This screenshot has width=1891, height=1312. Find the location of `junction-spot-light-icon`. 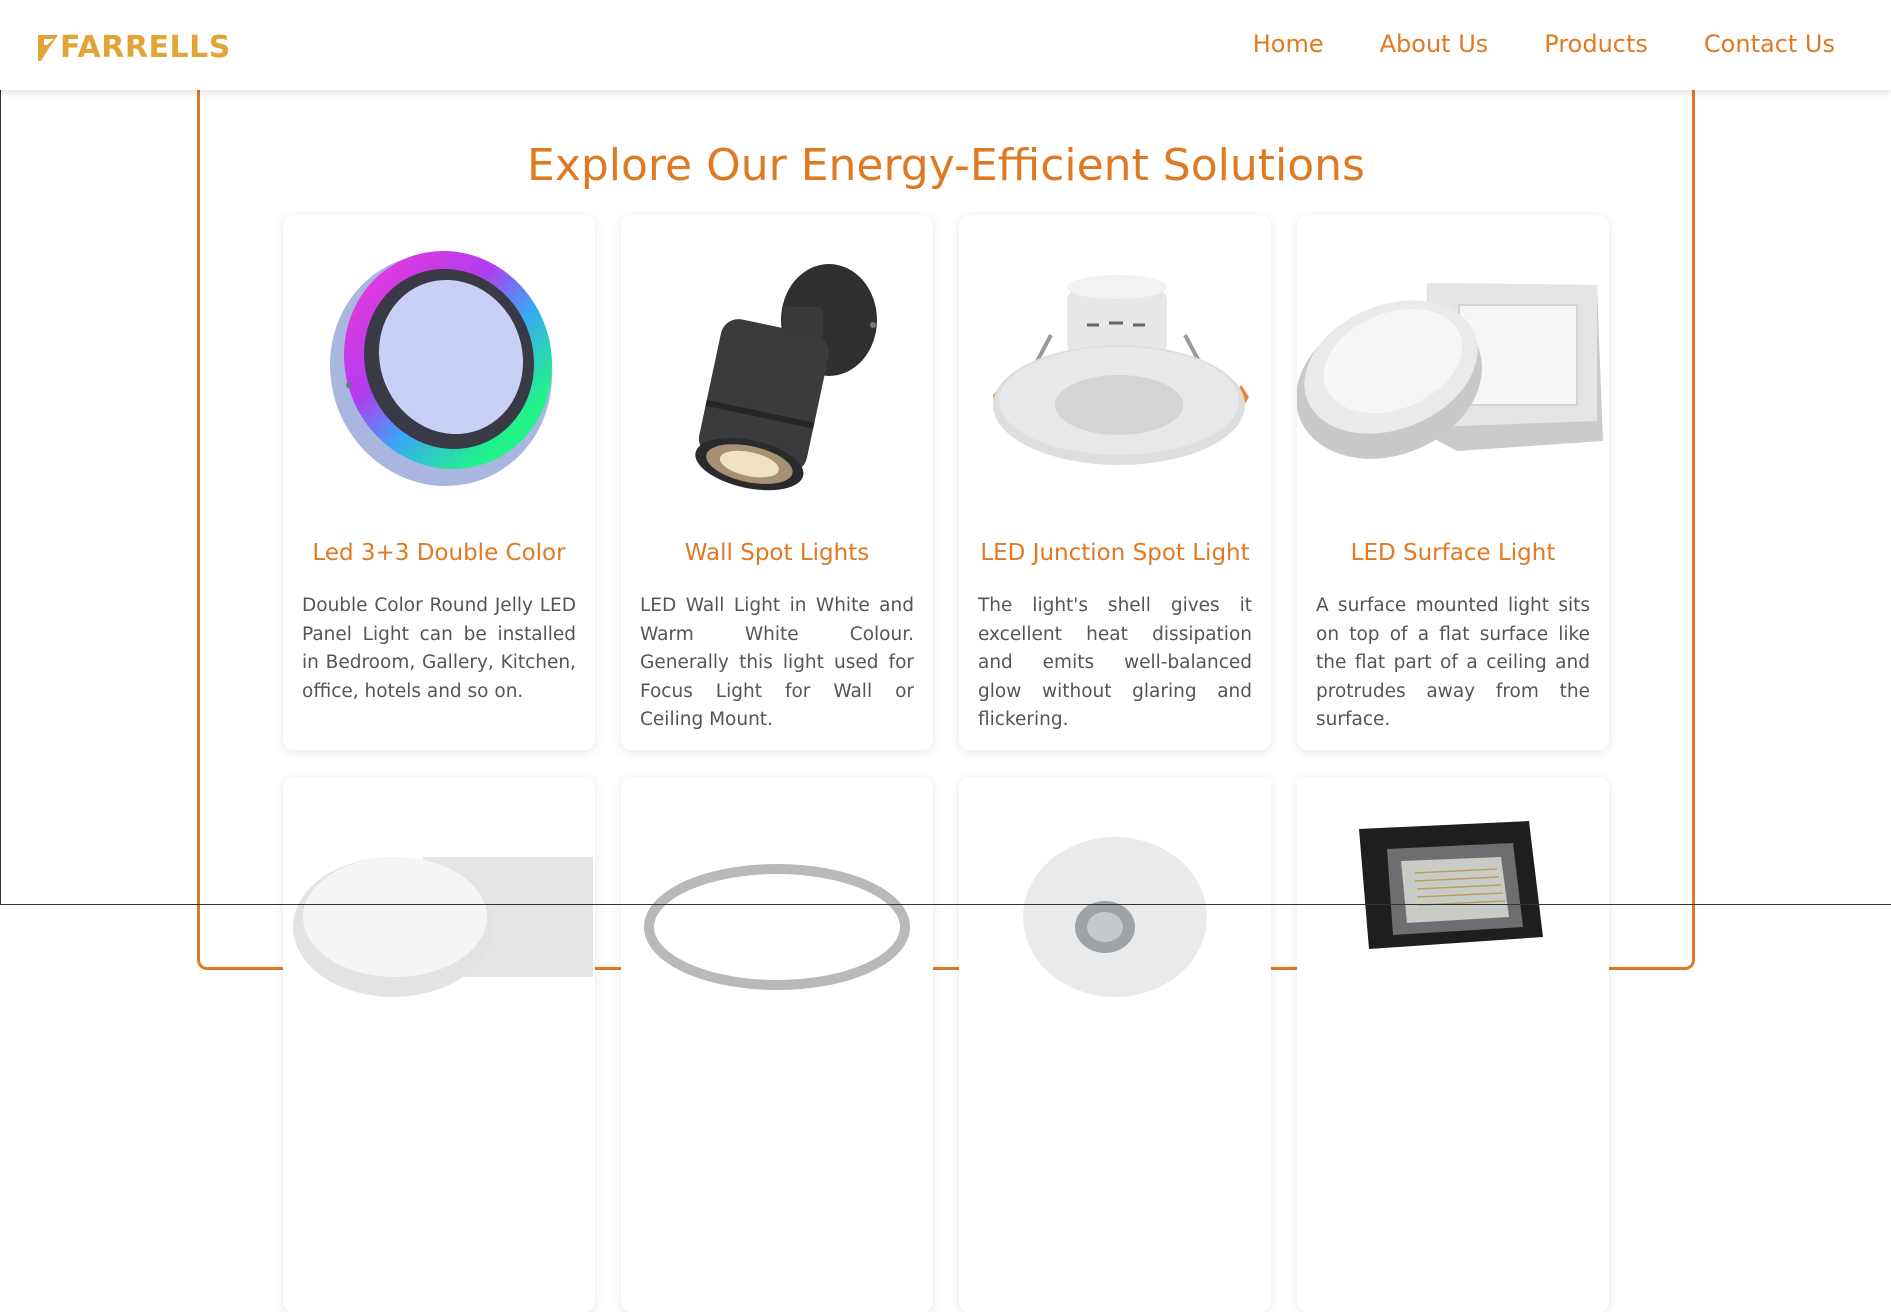

junction-spot-light-icon is located at coordinates (1121, 370).